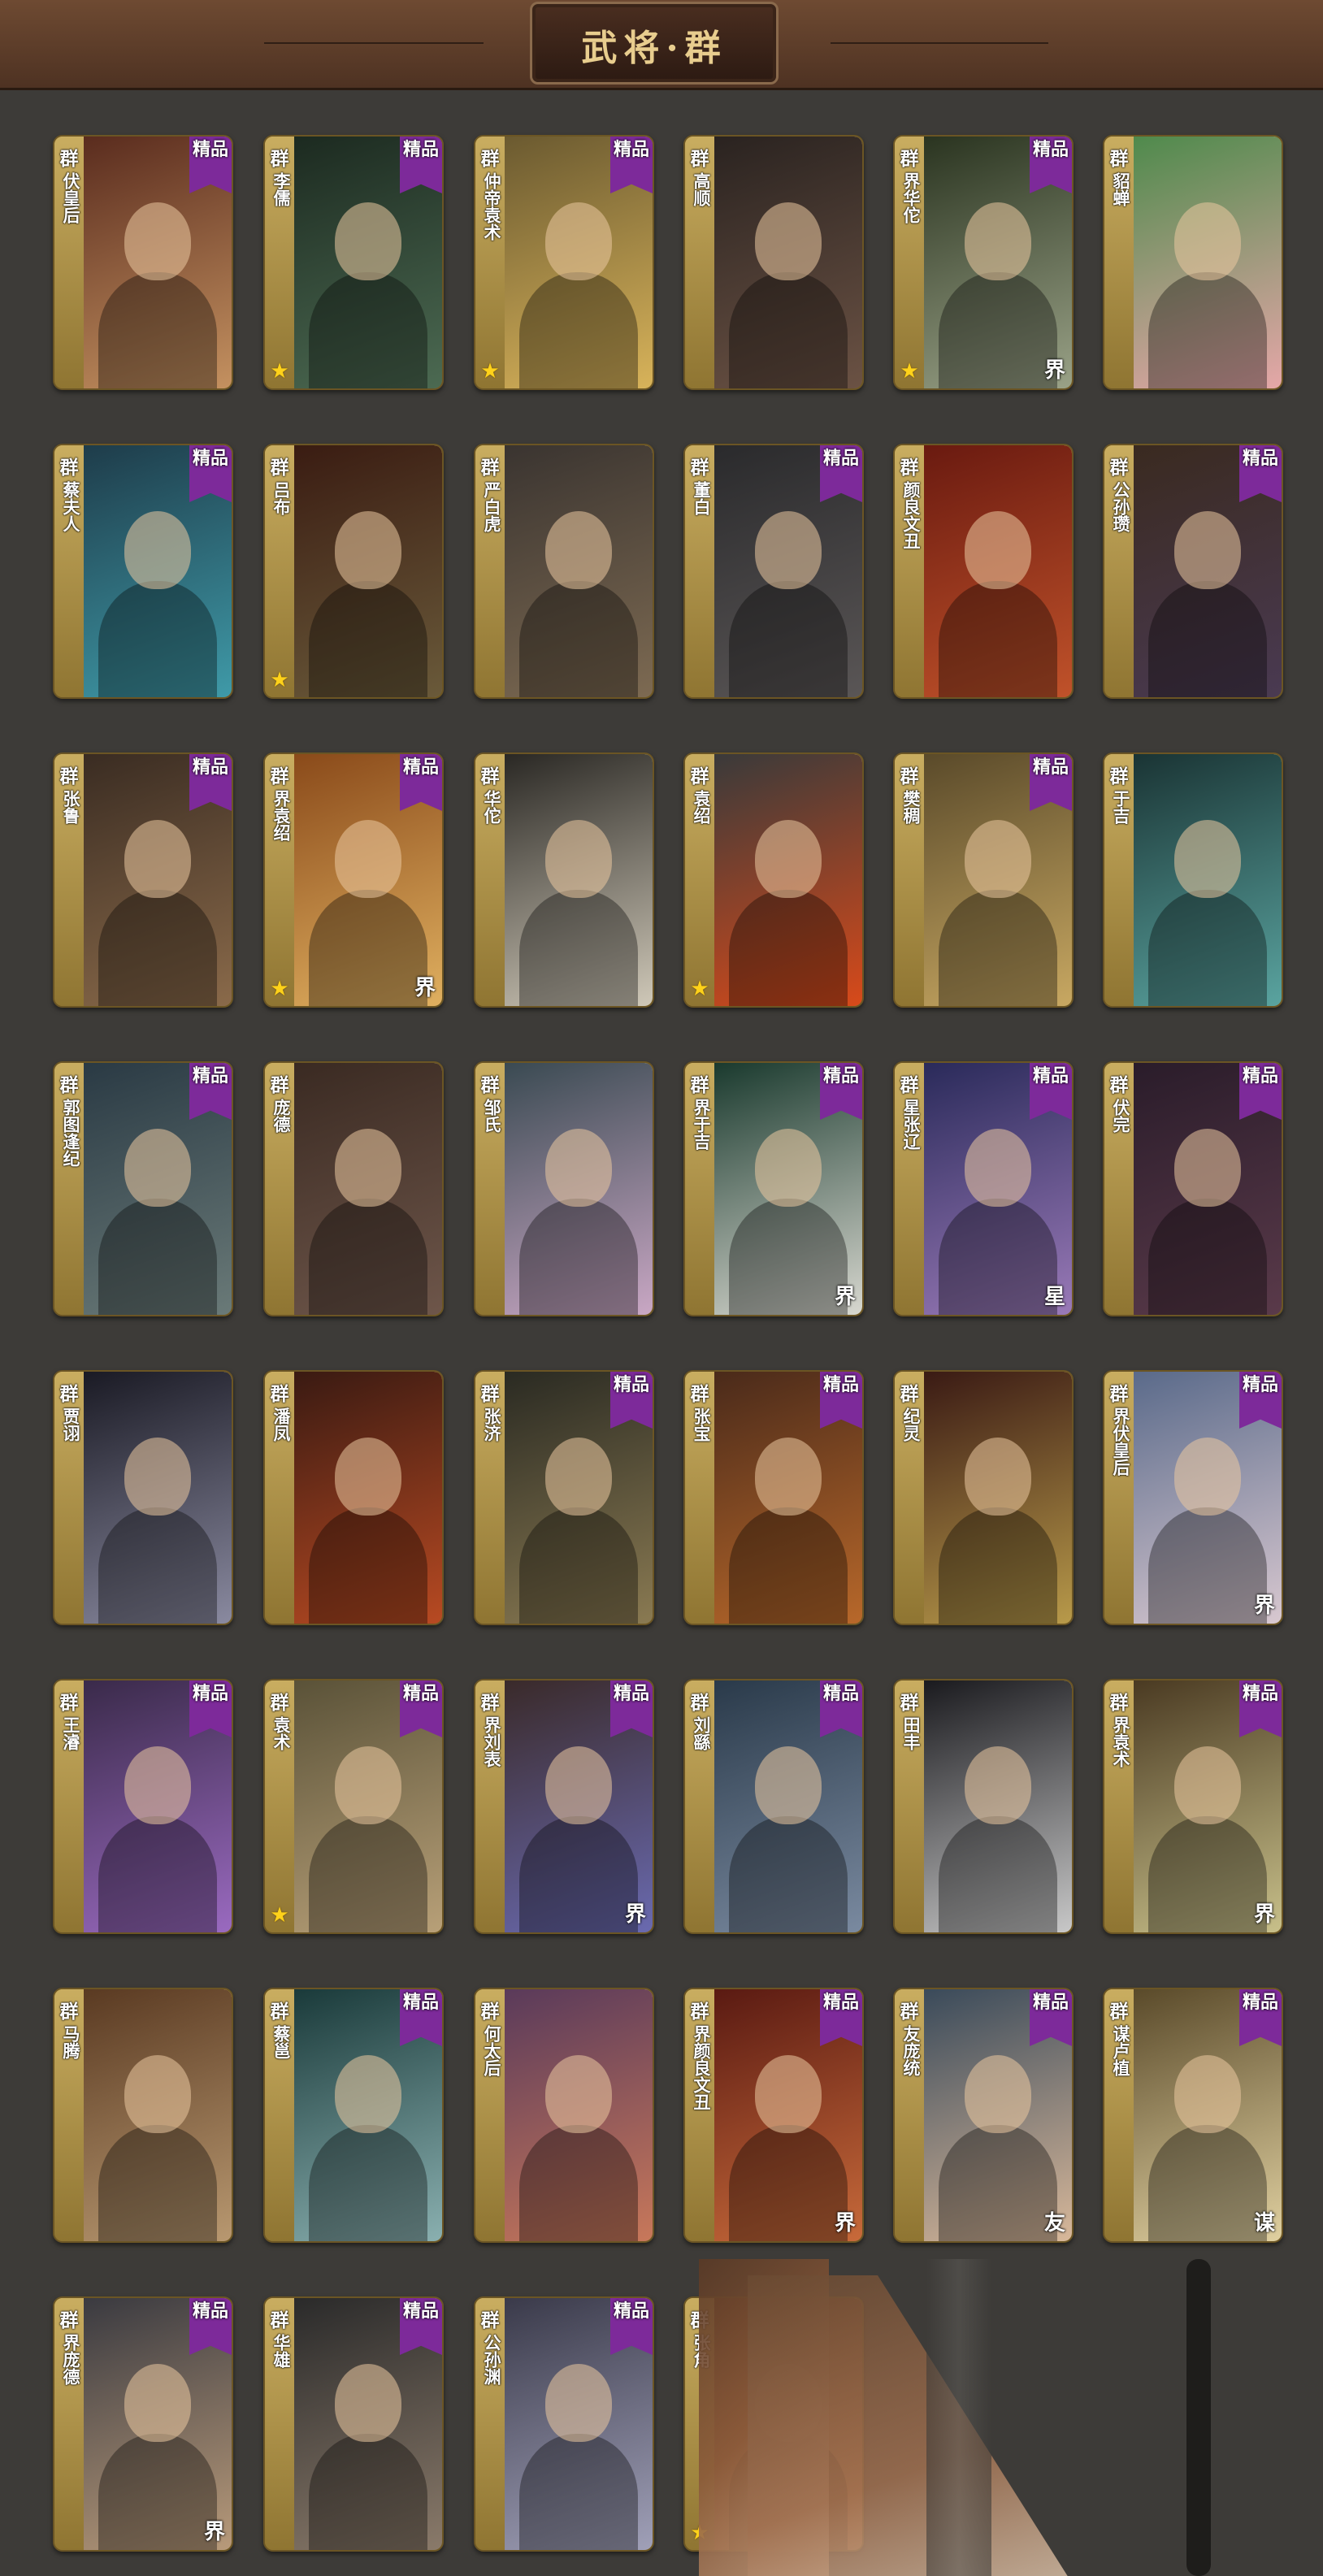 Image resolution: width=1323 pixels, height=2576 pixels. What do you see at coordinates (1193, 1498) in the screenshot?
I see `general-card: 群界伏皇后 精品界` at bounding box center [1193, 1498].